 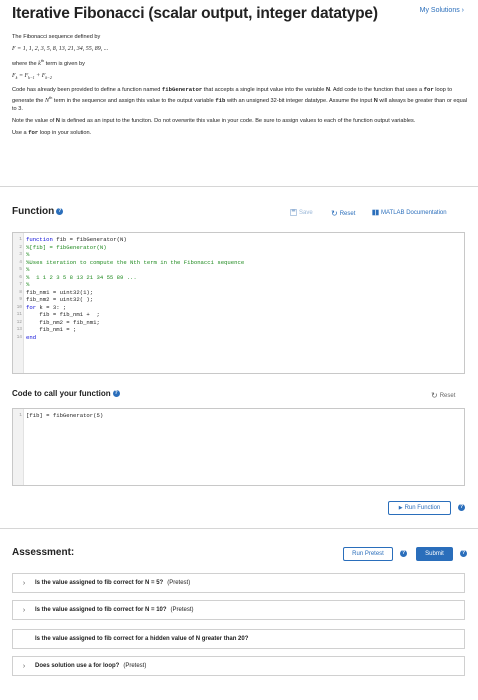 I want to click on code-text: [fib] = fibGenerator(5), so click(x=65, y=415).